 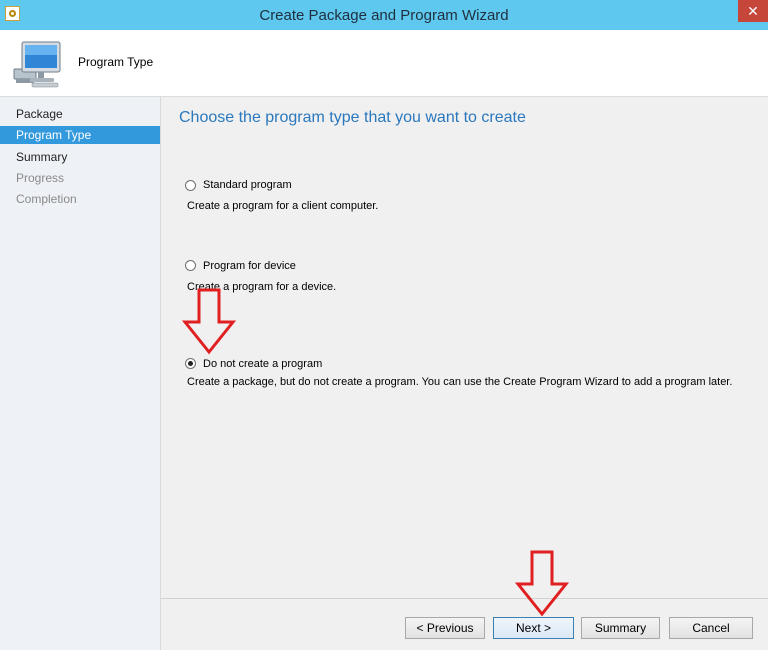 What do you see at coordinates (249, 266) in the screenshot?
I see `program-for-device-label: Program for device` at bounding box center [249, 266].